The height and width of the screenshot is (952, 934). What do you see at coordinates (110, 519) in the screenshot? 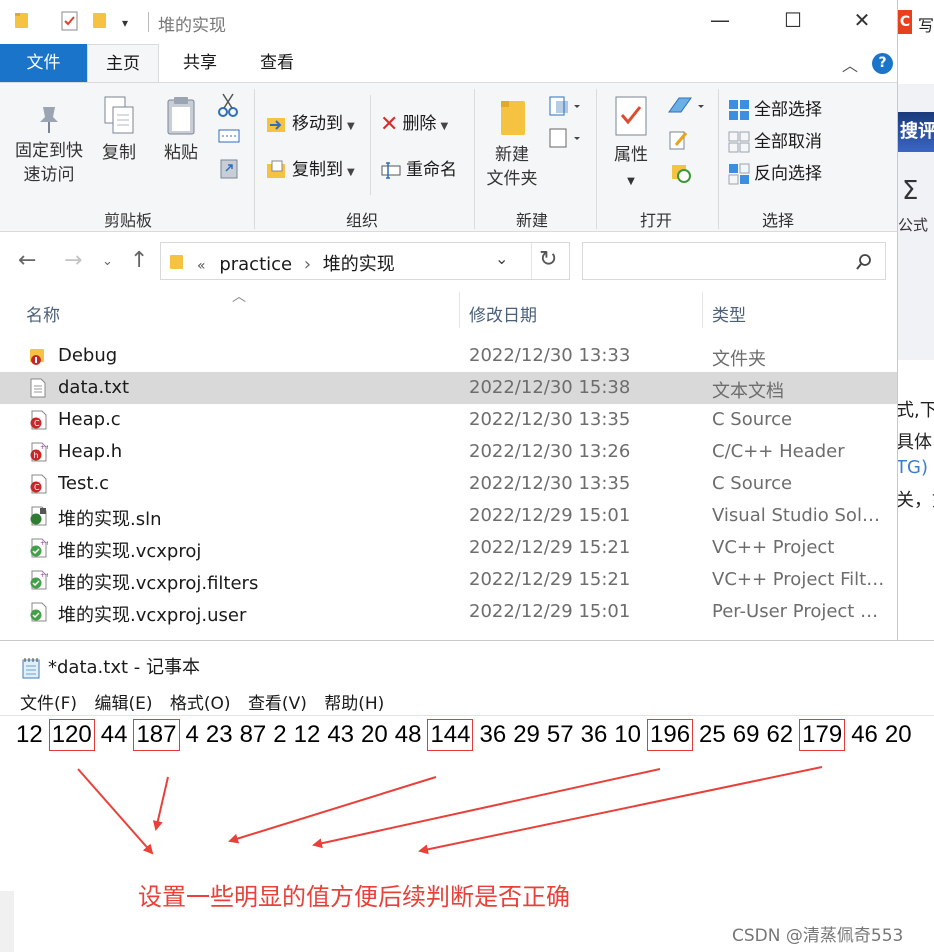
I see `file-name: 堆的实现.sln` at bounding box center [110, 519].